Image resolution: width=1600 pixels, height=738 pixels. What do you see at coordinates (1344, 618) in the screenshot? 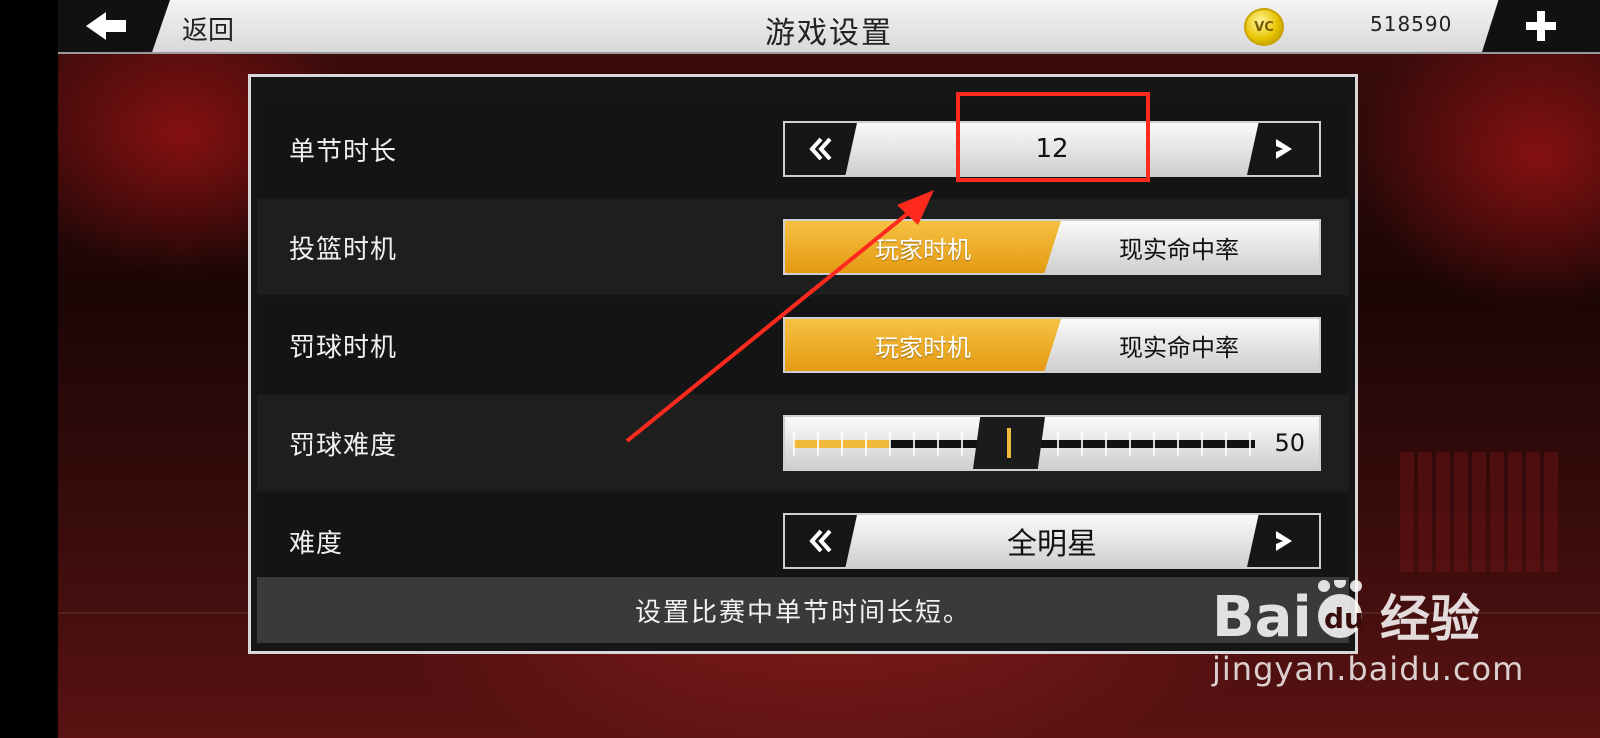
I see `svg-text: du` at bounding box center [1344, 618].